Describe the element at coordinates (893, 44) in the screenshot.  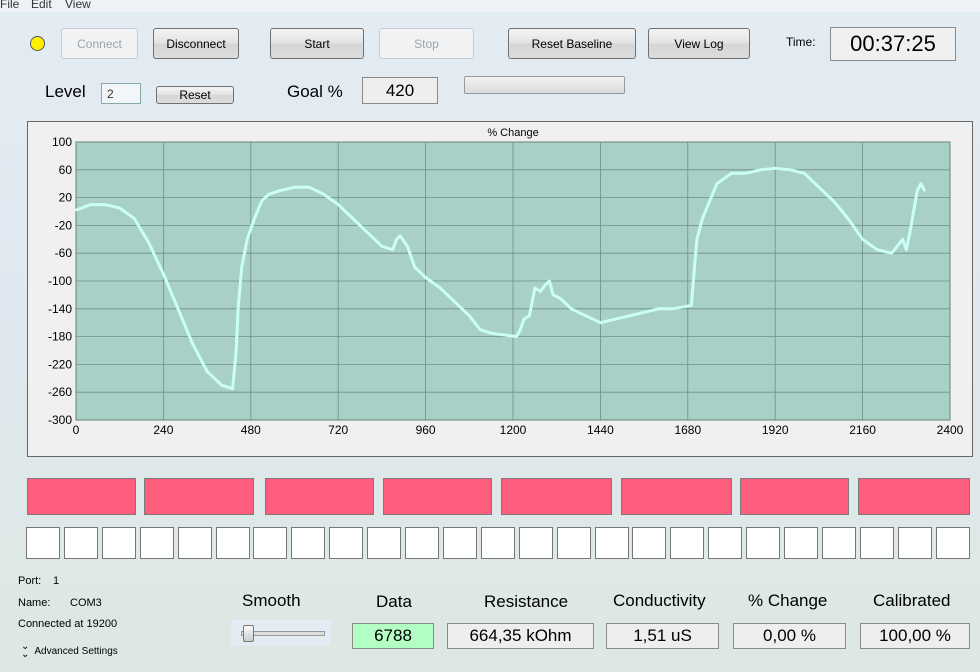
I see `time-display: 00:37:25` at that location.